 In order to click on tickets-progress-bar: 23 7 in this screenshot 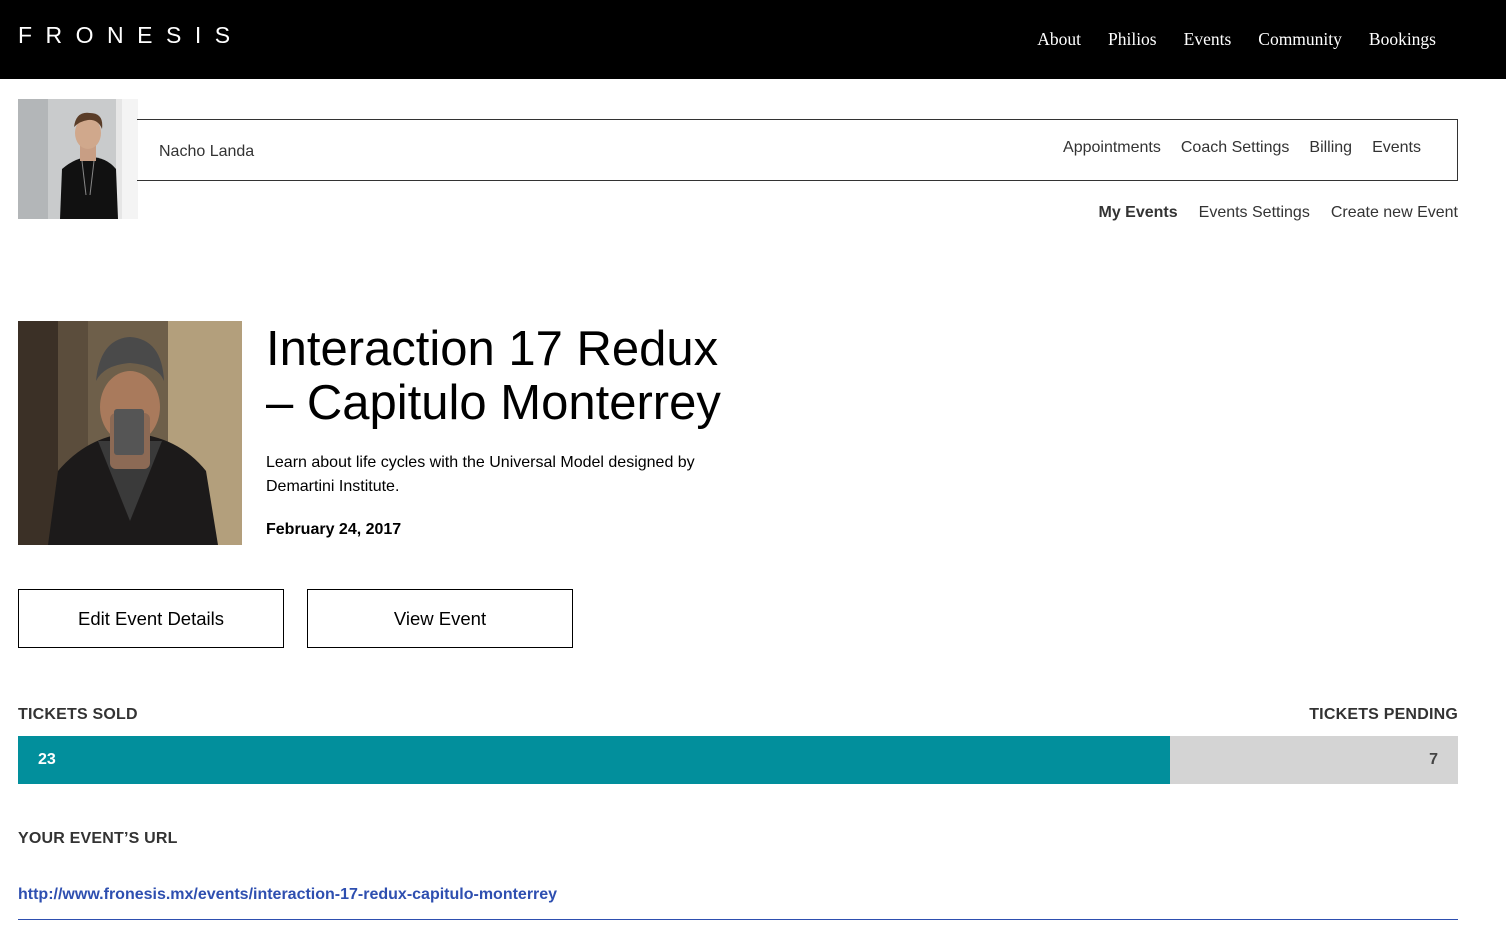, I will do `click(738, 760)`.